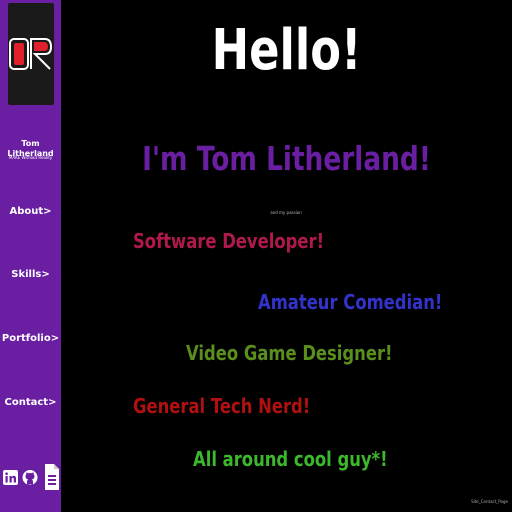 The width and height of the screenshot is (512, 512). What do you see at coordinates (290, 459) in the screenshot?
I see `role-cool-guy: All around cool guy*!` at bounding box center [290, 459].